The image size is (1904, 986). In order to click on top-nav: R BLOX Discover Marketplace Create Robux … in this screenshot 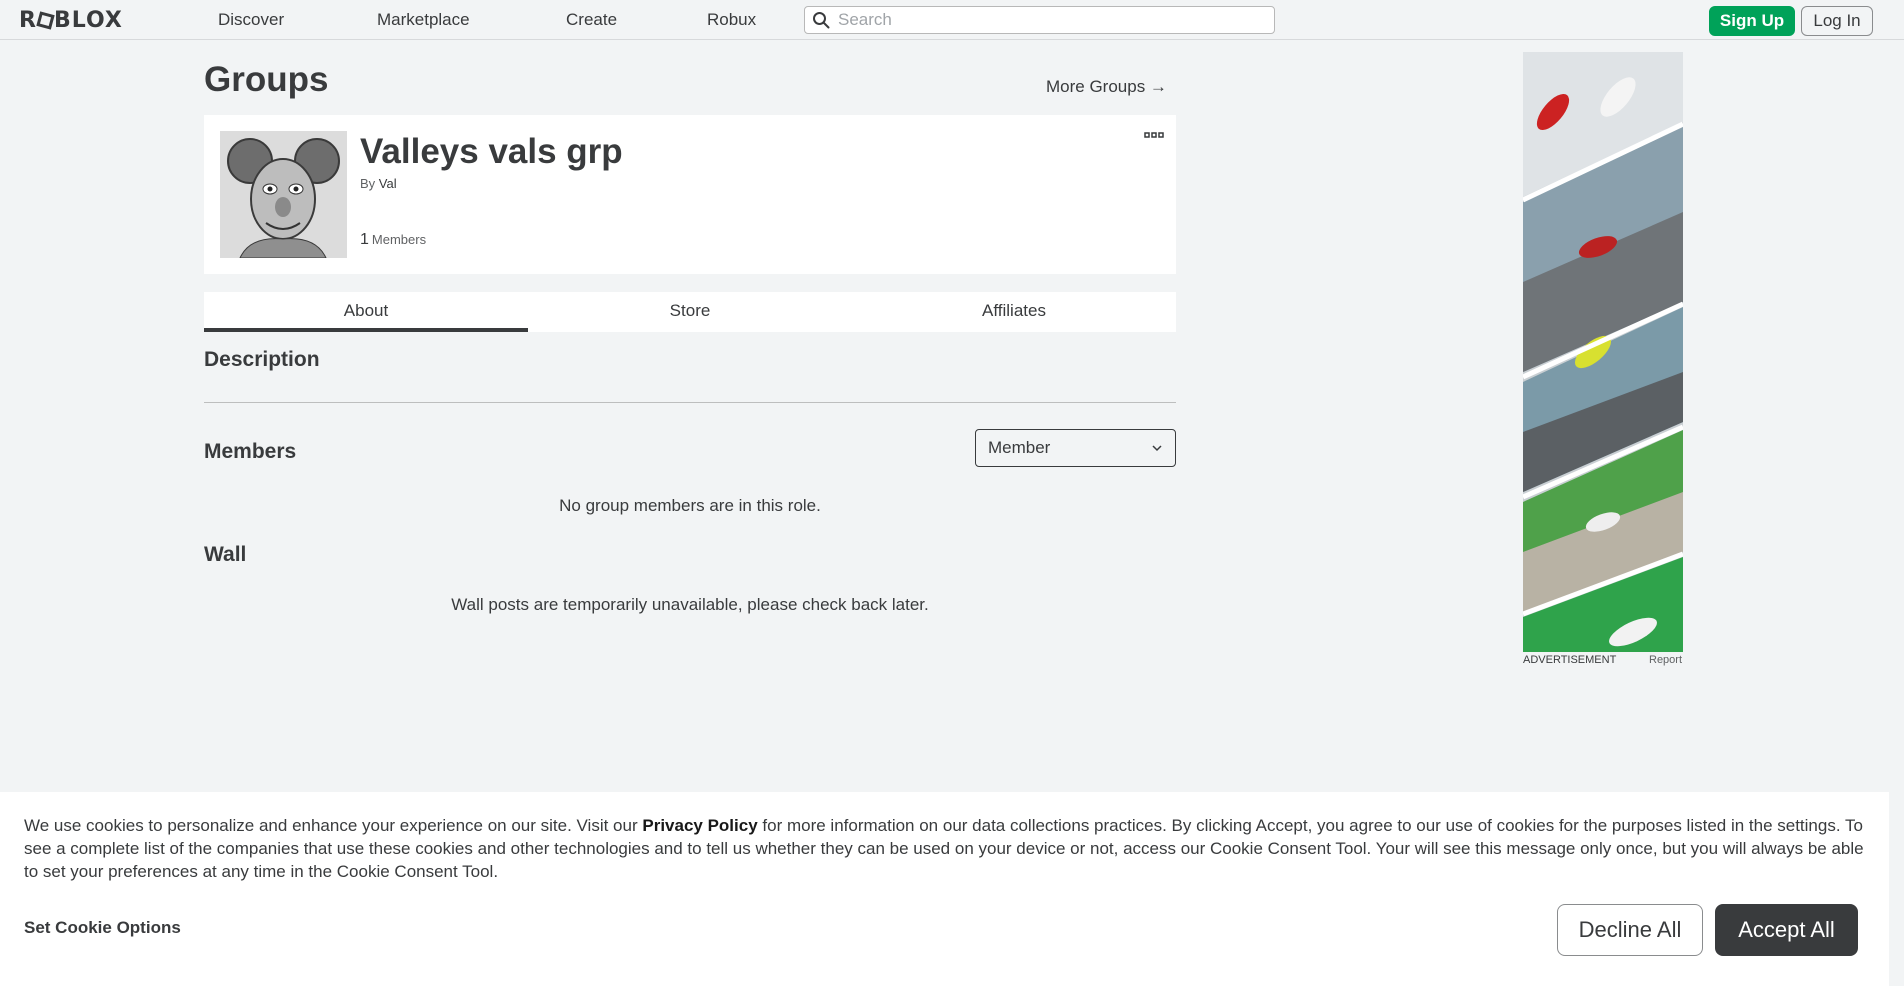, I will do `click(952, 20)`.